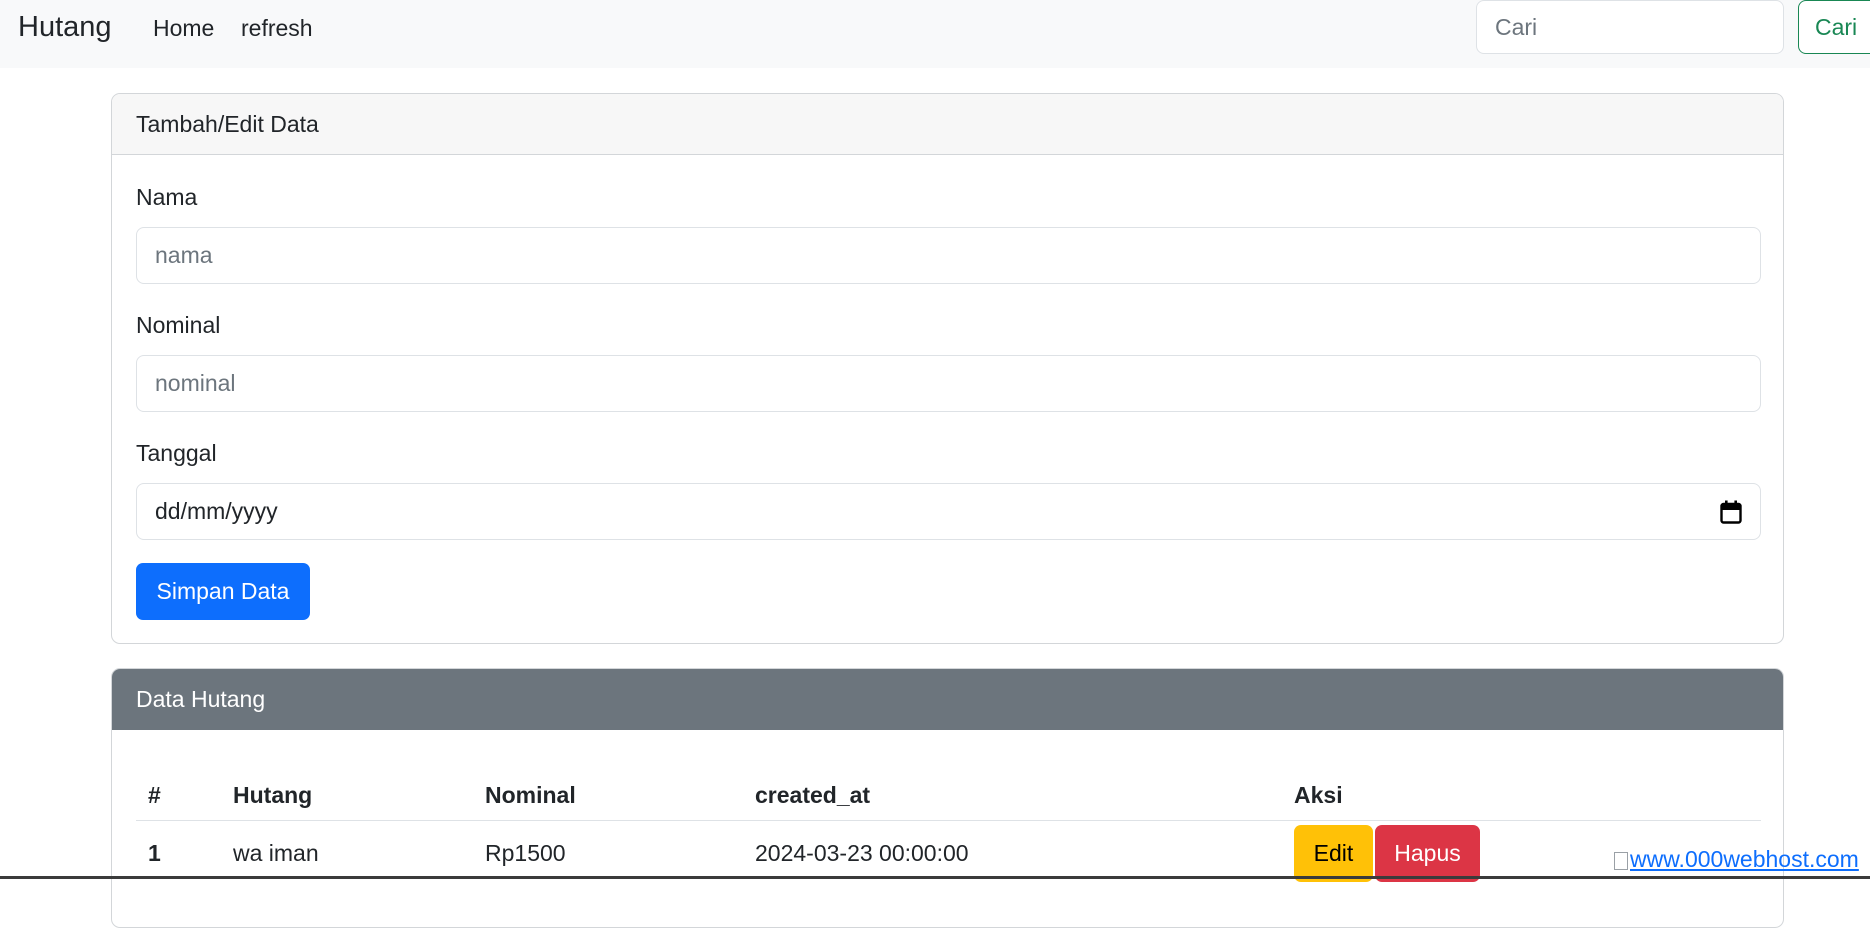  Describe the element at coordinates (178, 325) in the screenshot. I see `nominal-label: Nominal` at that location.